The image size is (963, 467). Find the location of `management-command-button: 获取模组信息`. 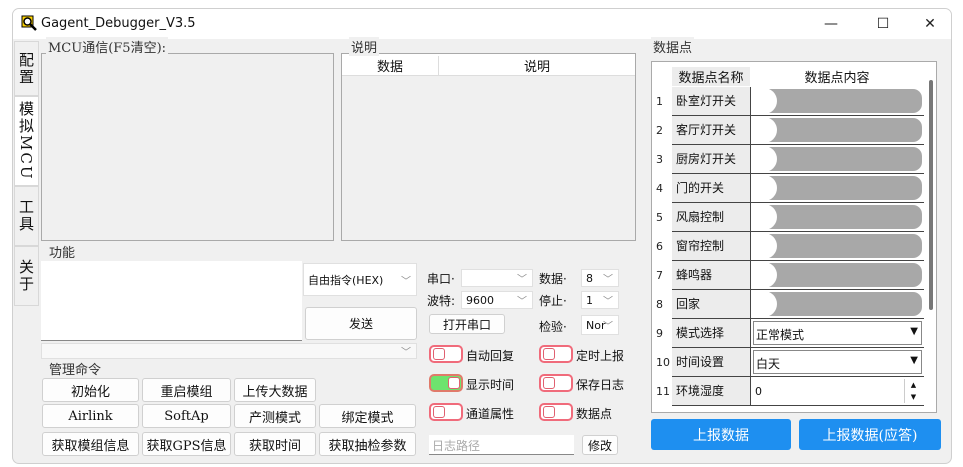

management-command-button: 获取模组信息 is located at coordinates (90, 444).